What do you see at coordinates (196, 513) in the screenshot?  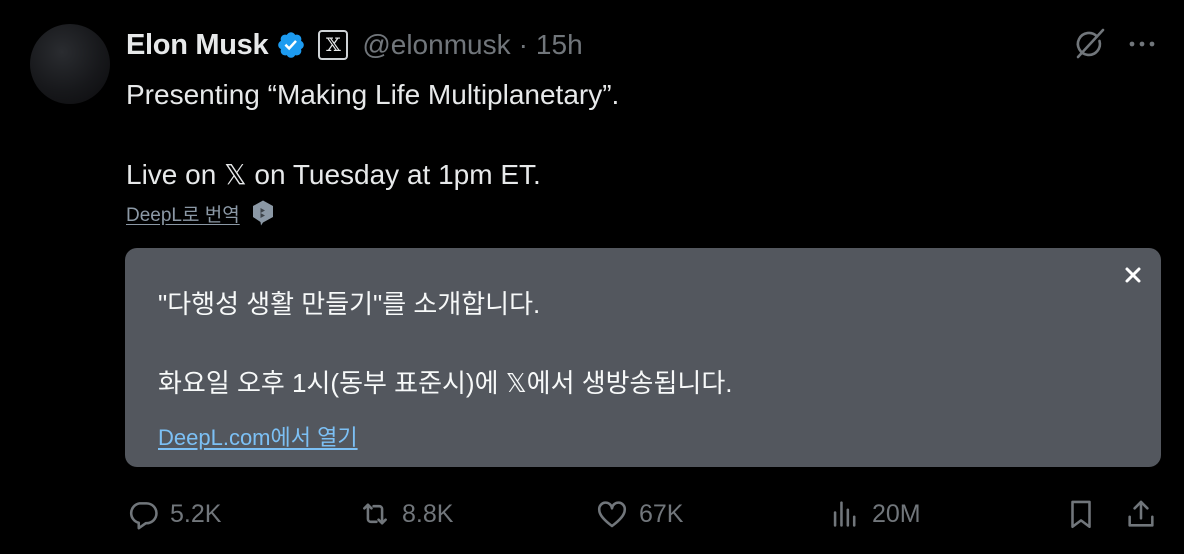 I see `reply-count: 5.2K` at bounding box center [196, 513].